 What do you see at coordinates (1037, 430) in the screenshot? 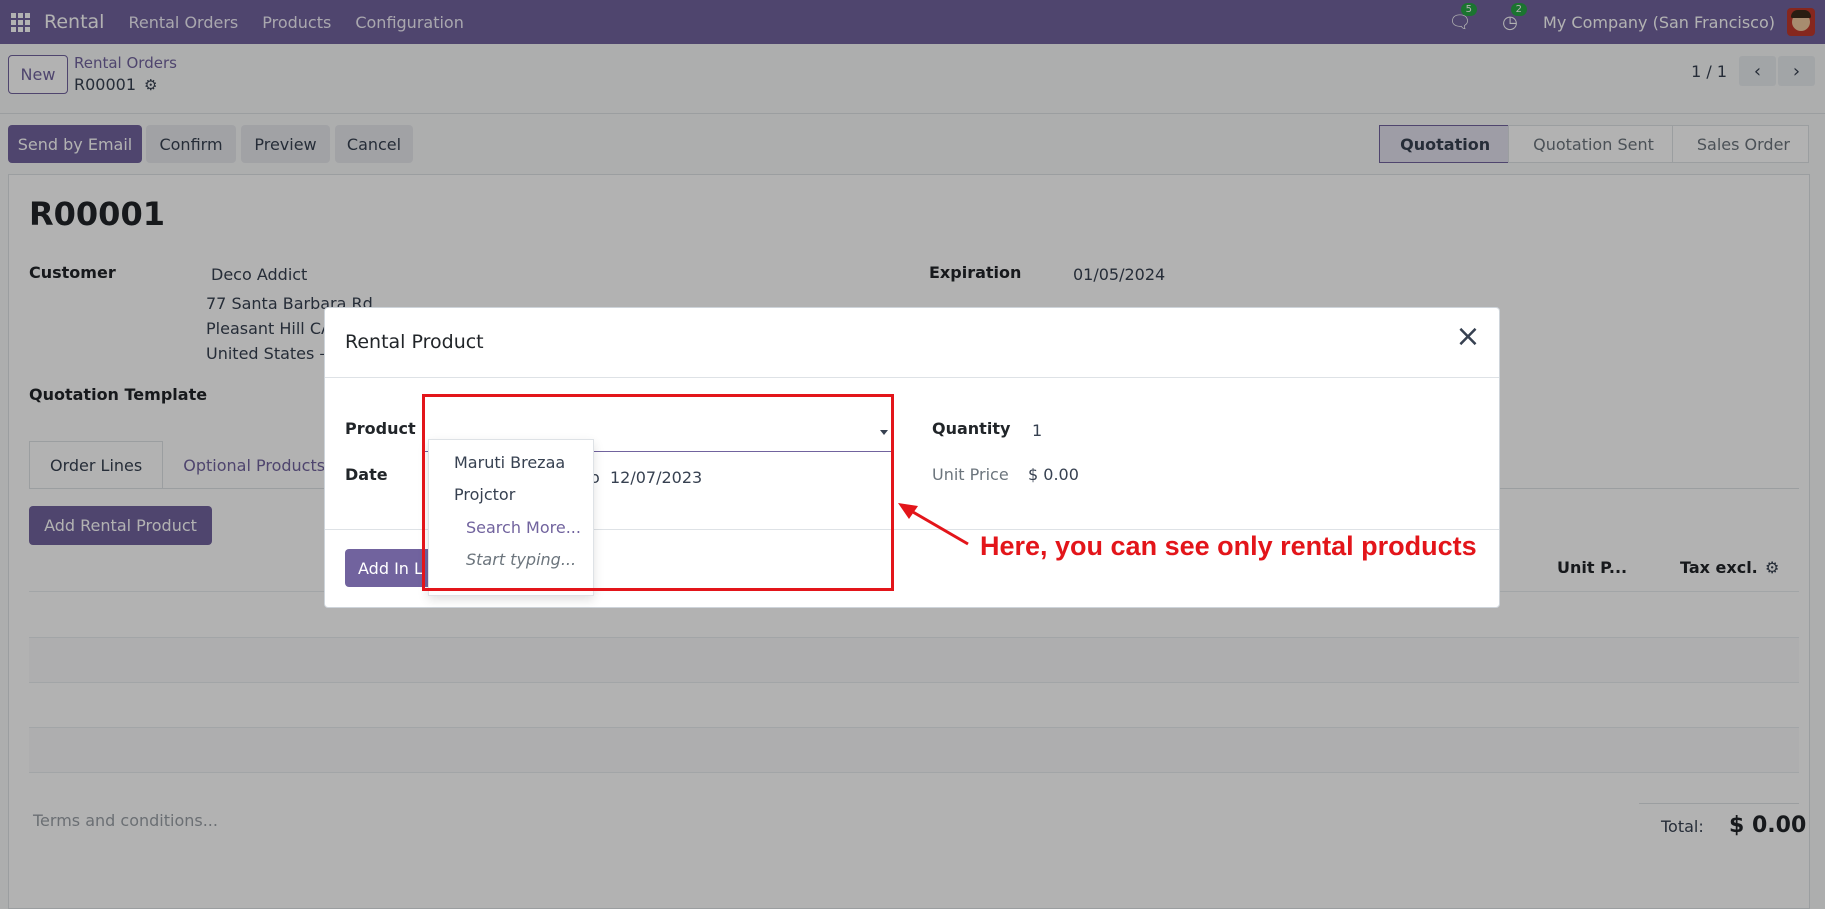
I see `quantity-field: 1` at bounding box center [1037, 430].